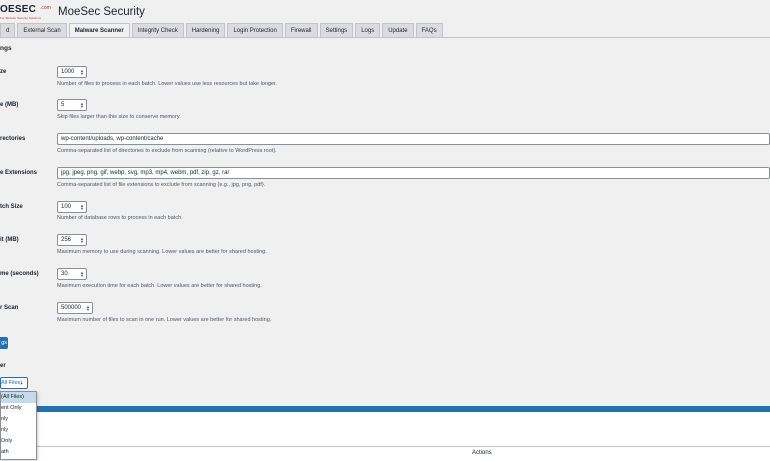 The image size is (770, 461). I want to click on excluded-extensions-label: e Extensions, so click(19, 173).